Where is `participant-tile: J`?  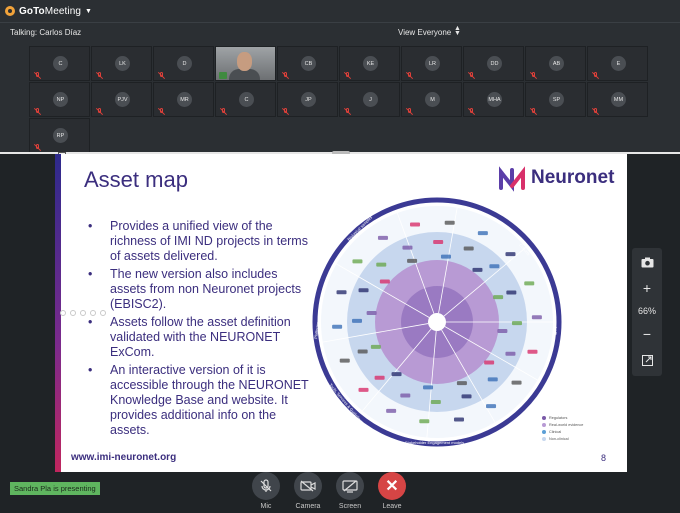
participant-tile: J is located at coordinates (369, 99).